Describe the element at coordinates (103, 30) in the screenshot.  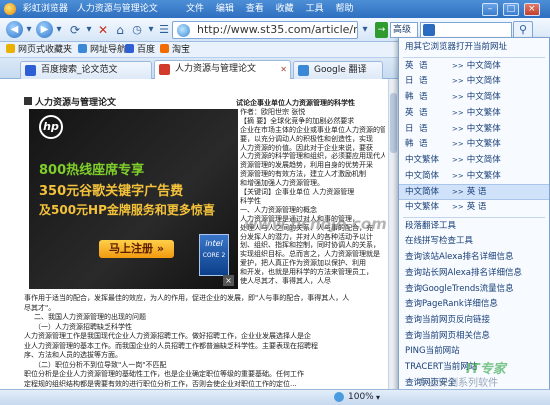
I see `stop-icon: ✕` at that location.